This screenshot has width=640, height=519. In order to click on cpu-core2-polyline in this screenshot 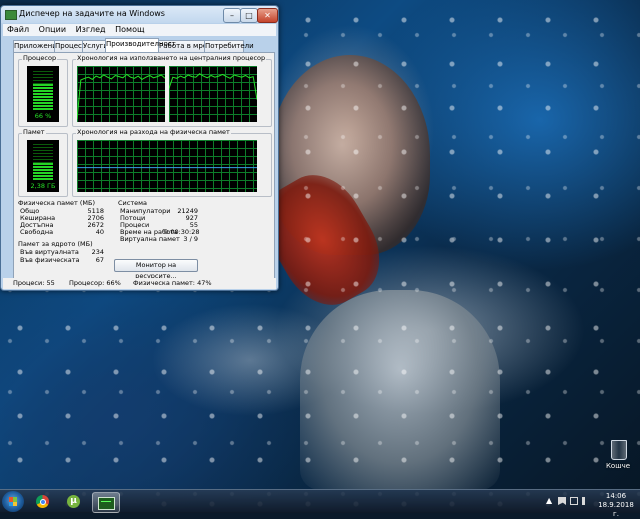, I will do `click(213, 86)`.